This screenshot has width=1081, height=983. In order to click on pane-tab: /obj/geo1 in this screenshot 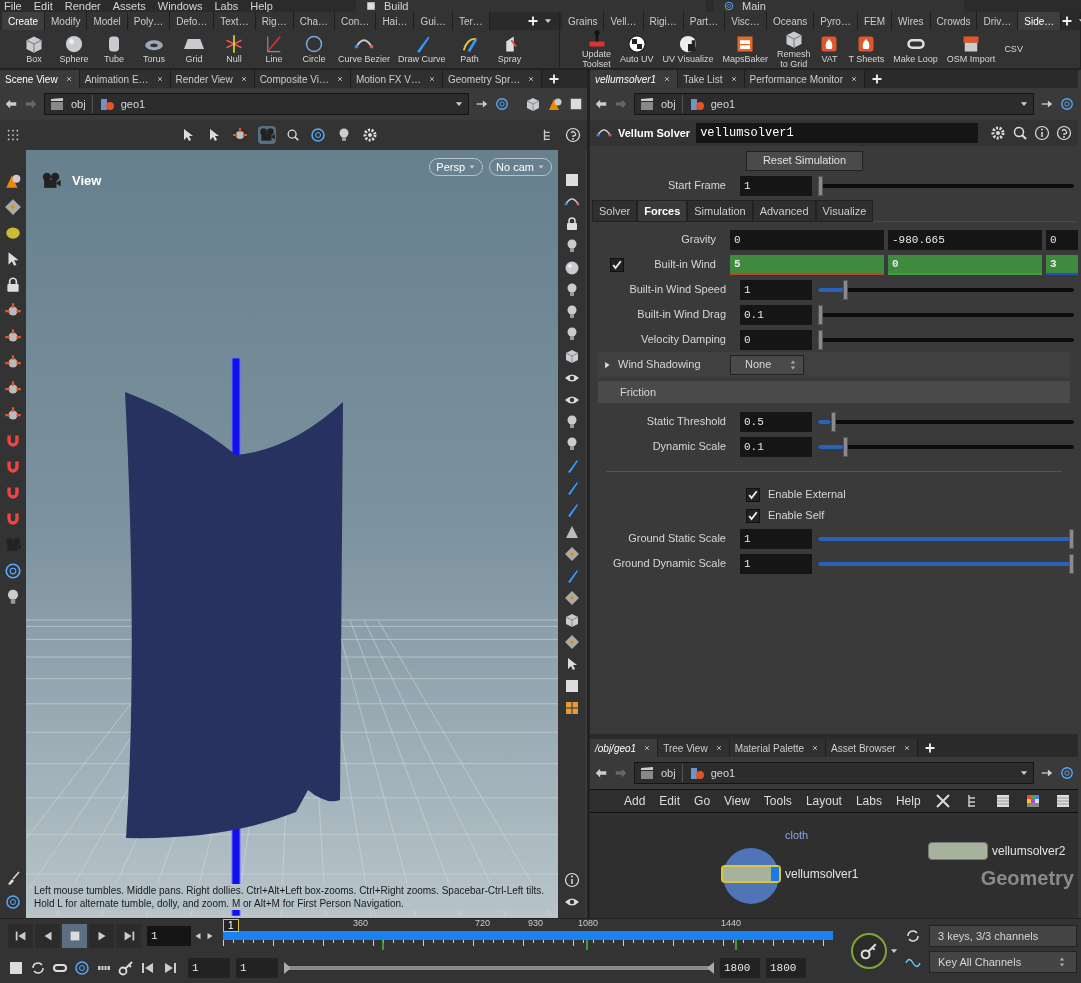, I will do `click(624, 748)`.